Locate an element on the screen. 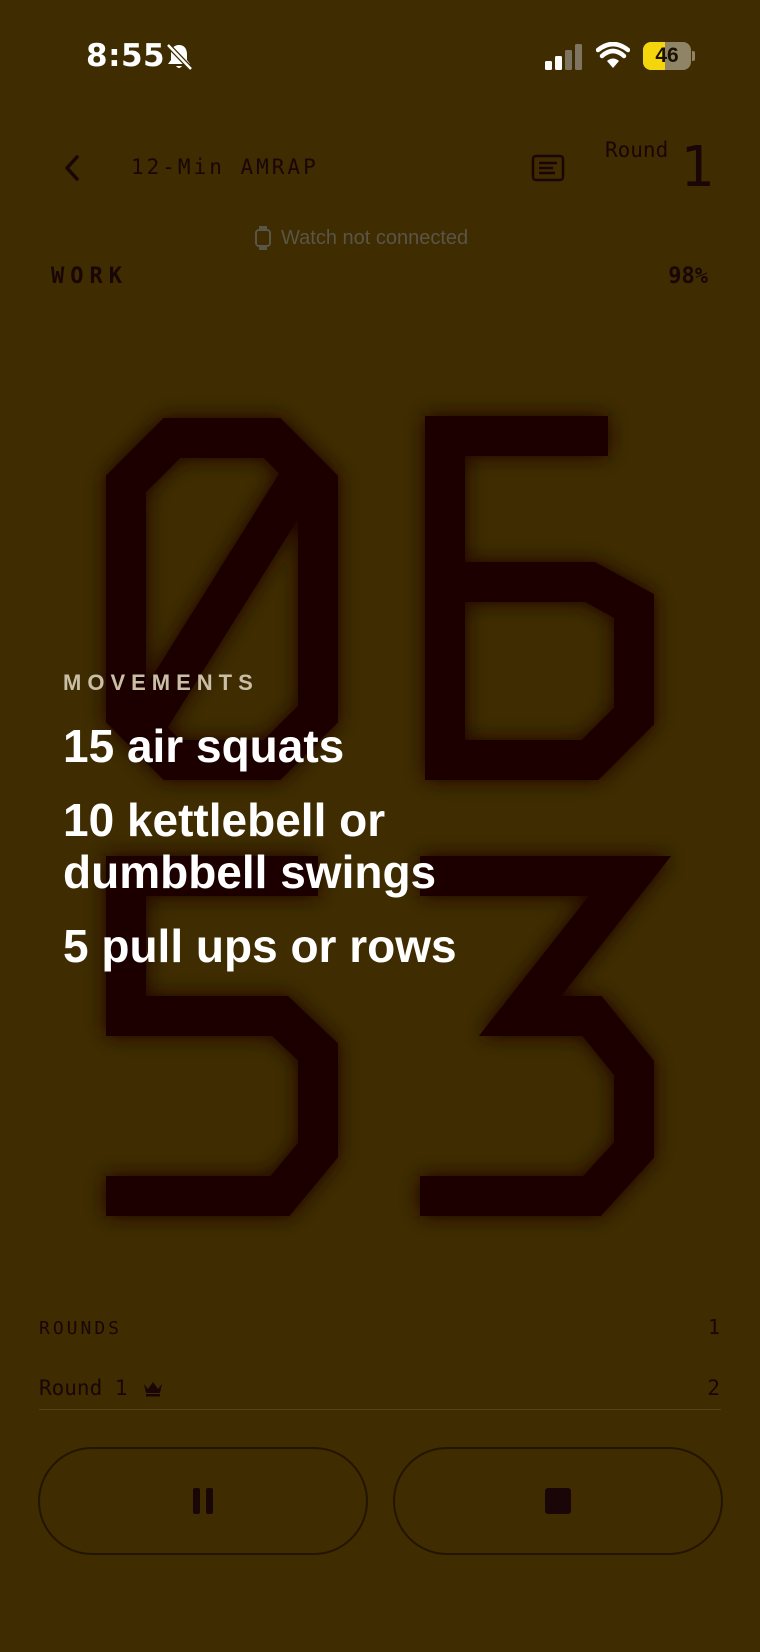 Image resolution: width=760 pixels, height=1652 pixels. battery-level: 46 is located at coordinates (667, 55).